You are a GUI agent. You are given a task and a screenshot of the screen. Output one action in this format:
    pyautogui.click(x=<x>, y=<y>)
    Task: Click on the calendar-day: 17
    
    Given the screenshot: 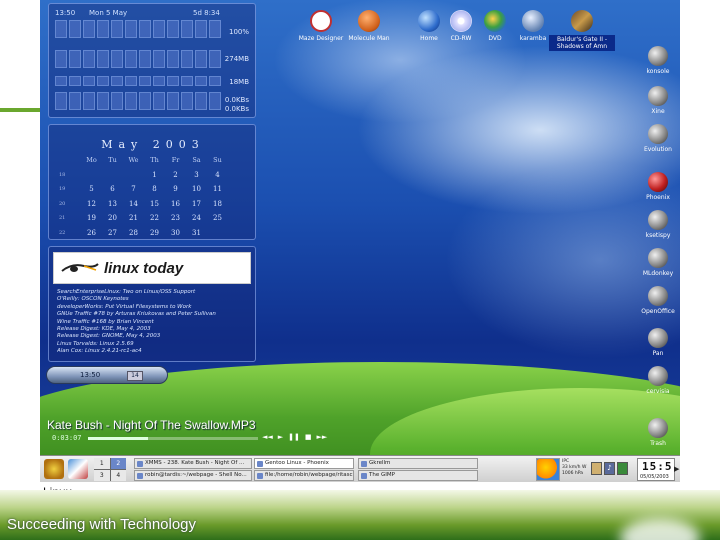 What is the action you would take?
    pyautogui.click(x=196, y=204)
    